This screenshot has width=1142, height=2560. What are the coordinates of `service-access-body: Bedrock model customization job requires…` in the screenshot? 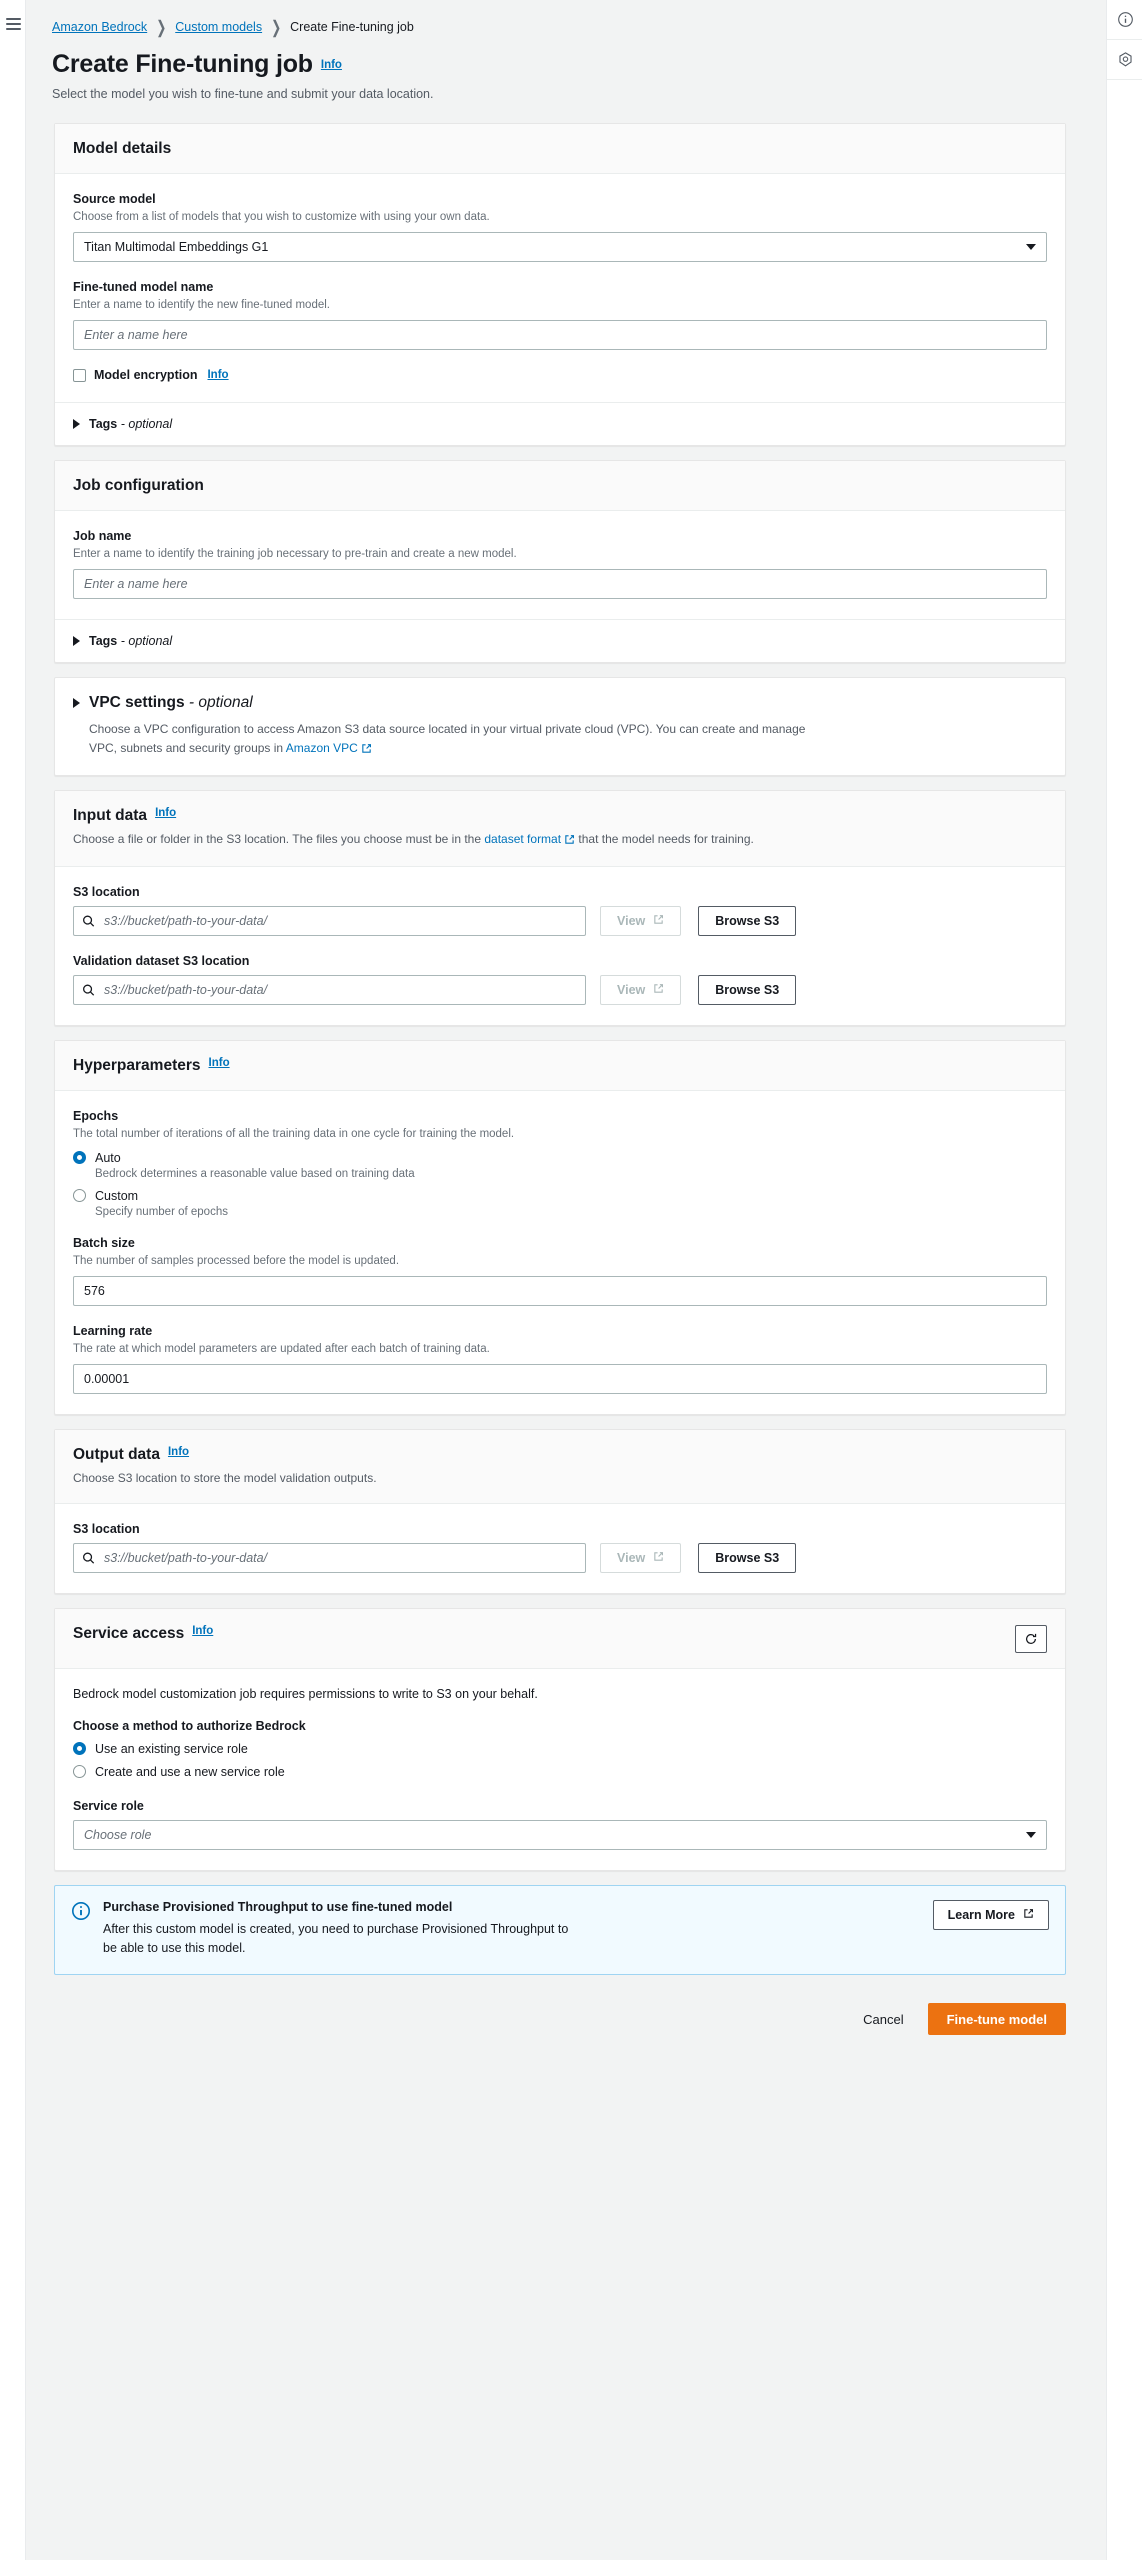 It's located at (560, 1769).